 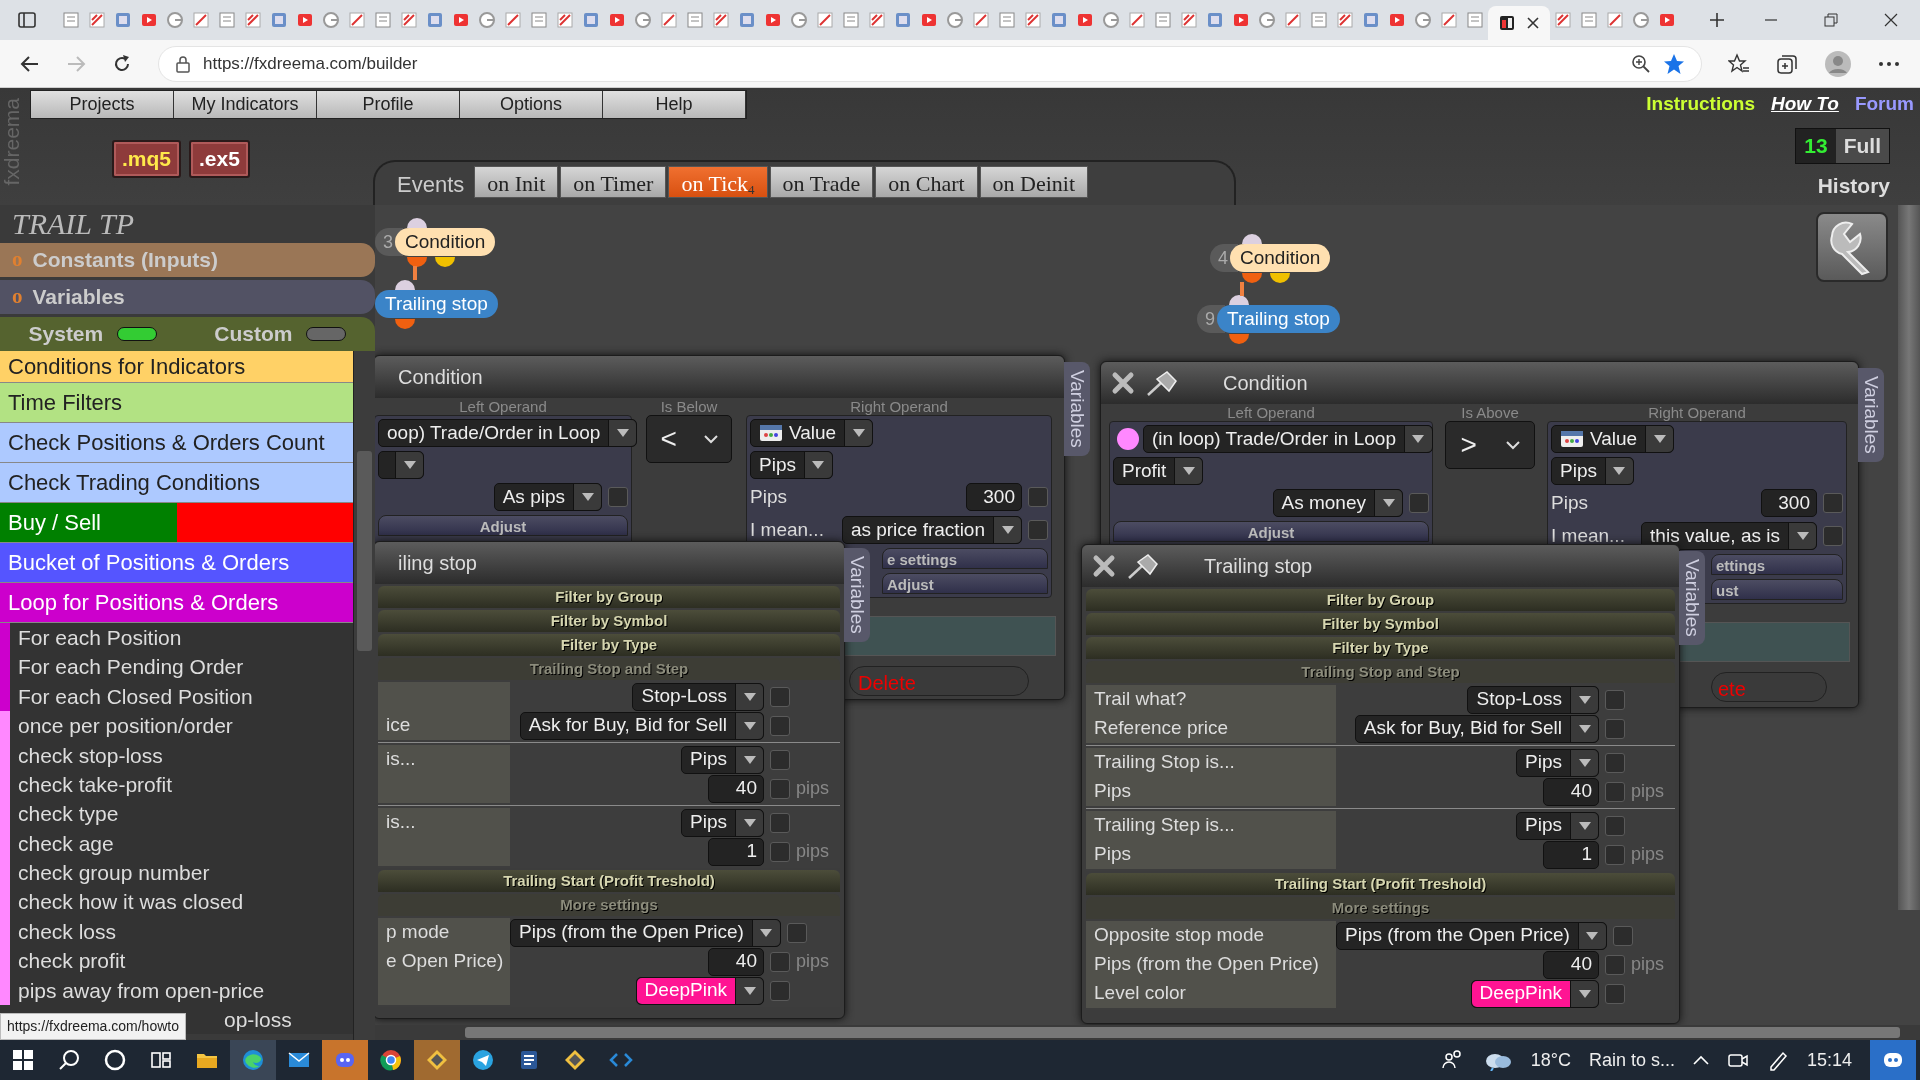 What do you see at coordinates (1380, 624) in the screenshot?
I see `section-header: Filter by Symbol` at bounding box center [1380, 624].